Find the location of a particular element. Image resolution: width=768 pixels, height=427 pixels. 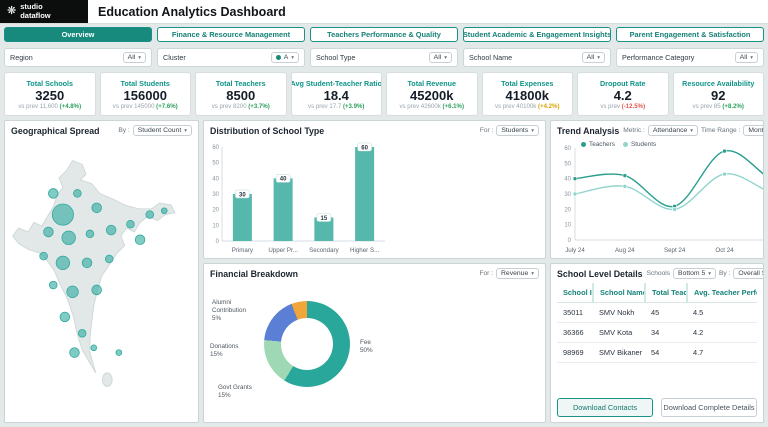

panel-title: Trend Analysis is located at coordinates (588, 130).